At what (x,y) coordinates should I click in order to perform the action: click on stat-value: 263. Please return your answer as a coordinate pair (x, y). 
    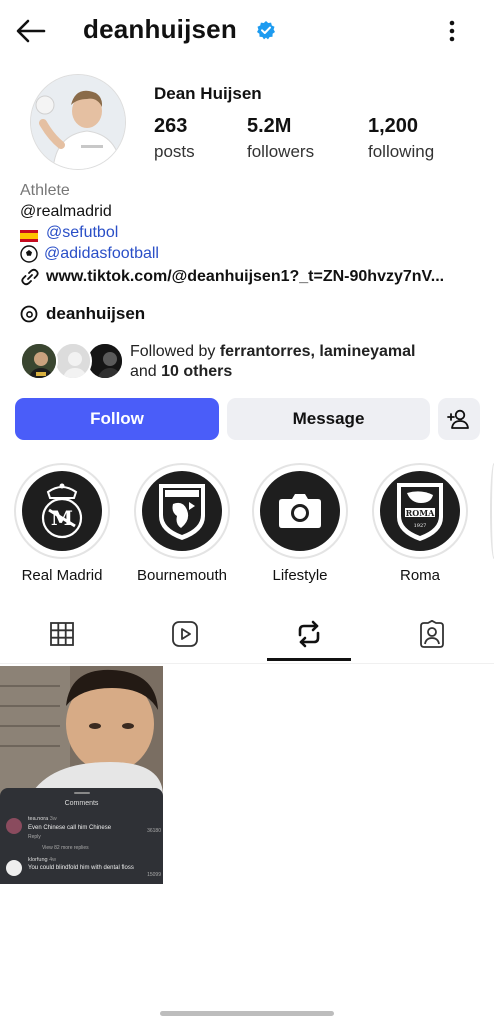
    Looking at the image, I should click on (171, 126).